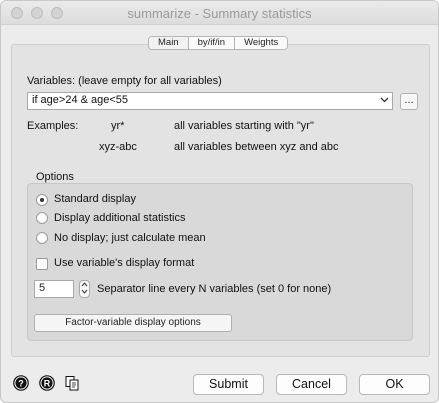 This screenshot has height=403, width=439. Describe the element at coordinates (42, 218) in the screenshot. I see `radio-additional-statistics` at that location.